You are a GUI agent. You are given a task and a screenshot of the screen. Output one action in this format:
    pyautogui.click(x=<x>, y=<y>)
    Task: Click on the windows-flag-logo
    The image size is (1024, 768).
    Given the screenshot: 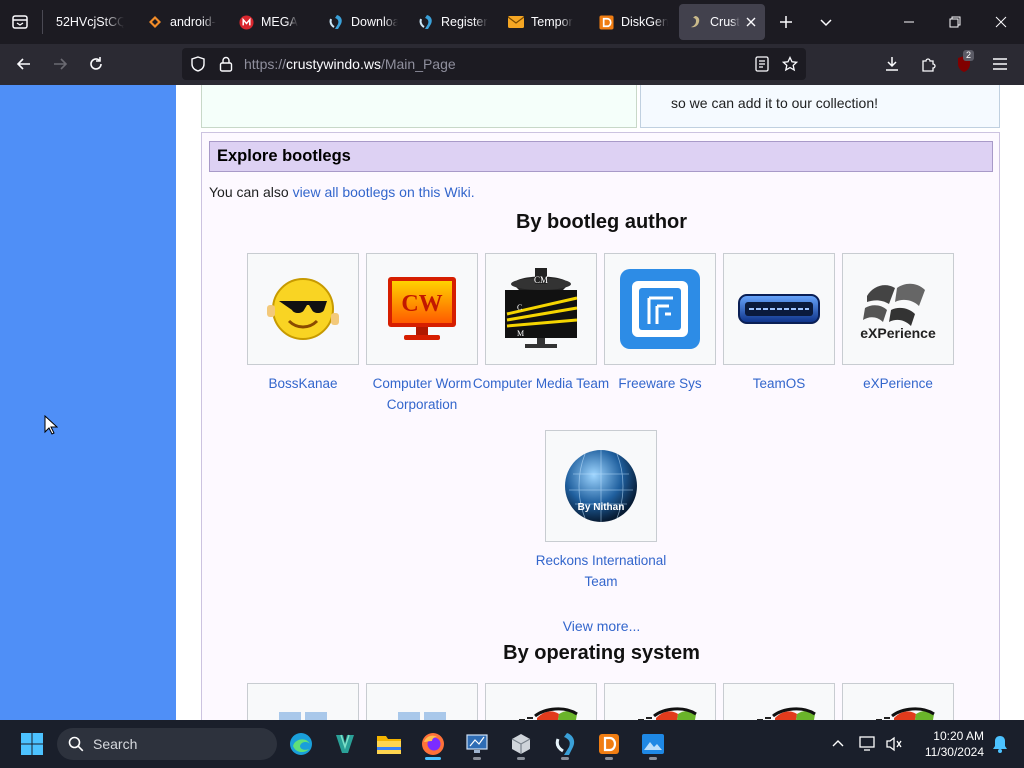 What is the action you would take?
    pyautogui.click(x=422, y=716)
    